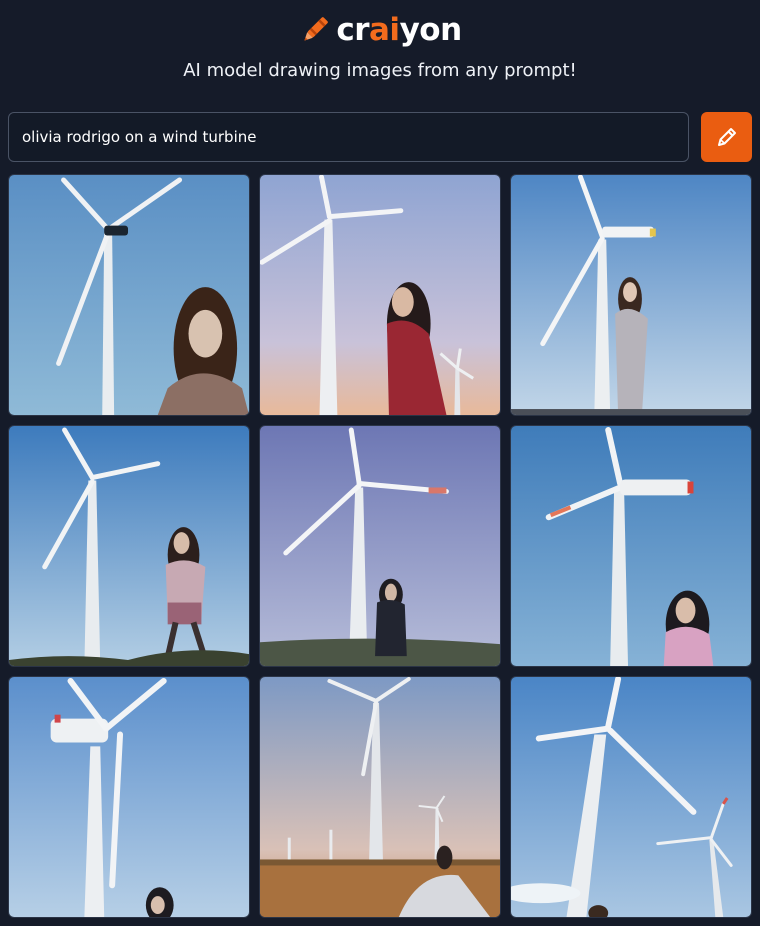  Describe the element at coordinates (380, 70) in the screenshot. I see `tagline: AI model drawing images from any prompt!` at that location.